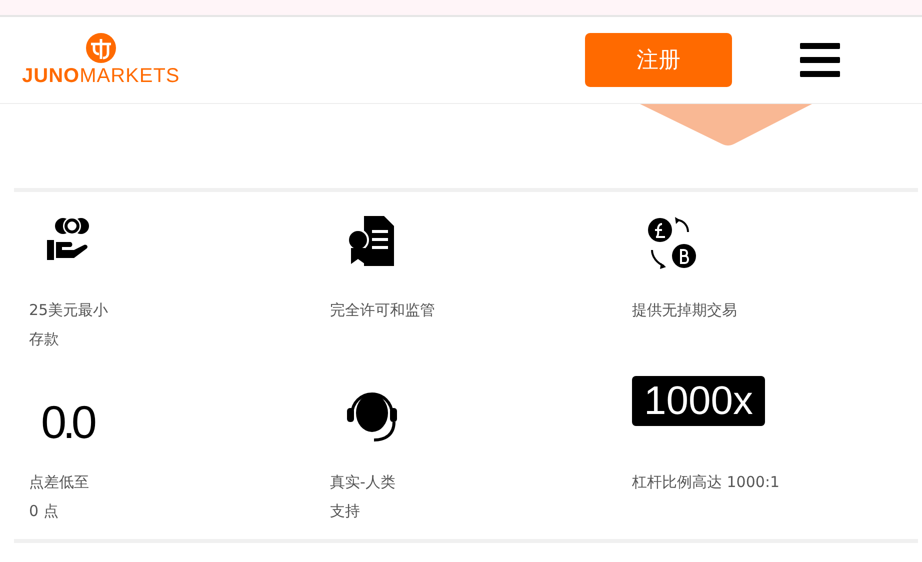 This screenshot has width=922, height=562. I want to click on leverage-badge: 1000x, so click(698, 401).